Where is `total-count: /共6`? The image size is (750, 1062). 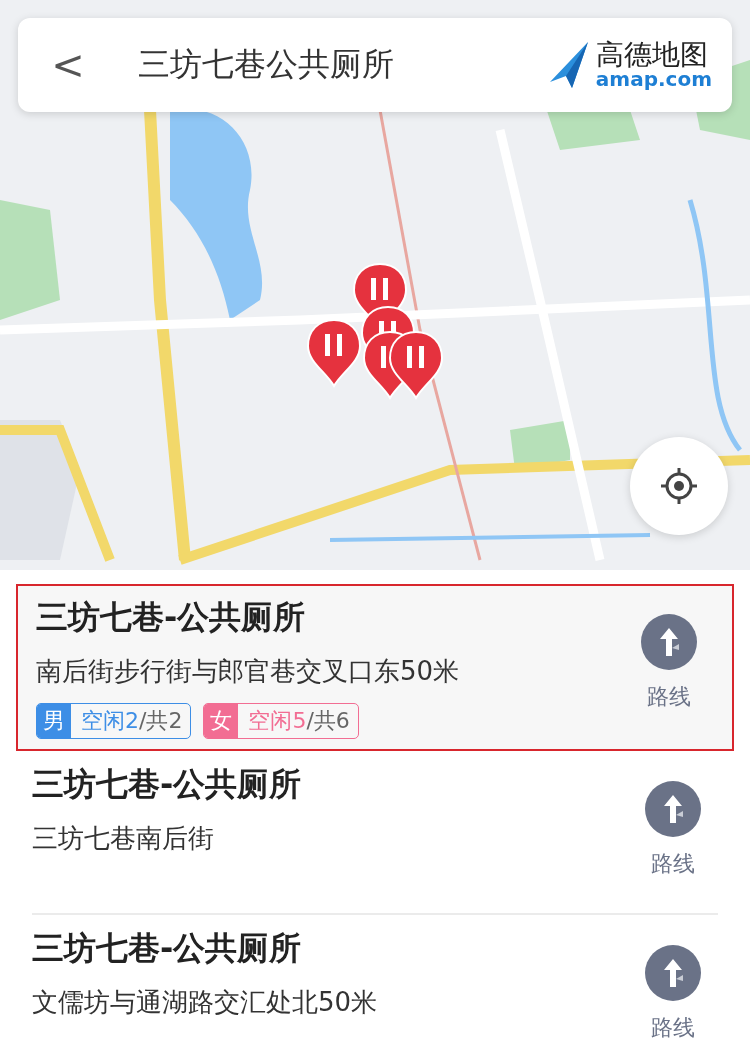 total-count: /共6 is located at coordinates (328, 721).